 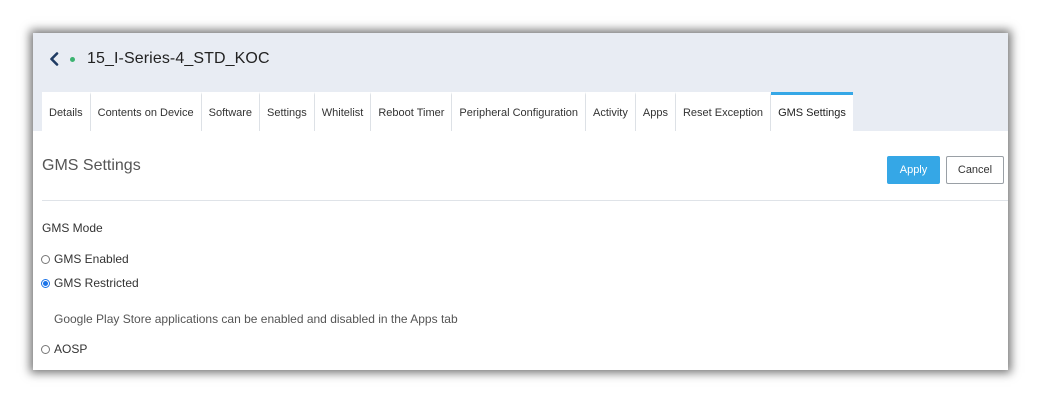 I want to click on apply-button: Apply, so click(x=913, y=170).